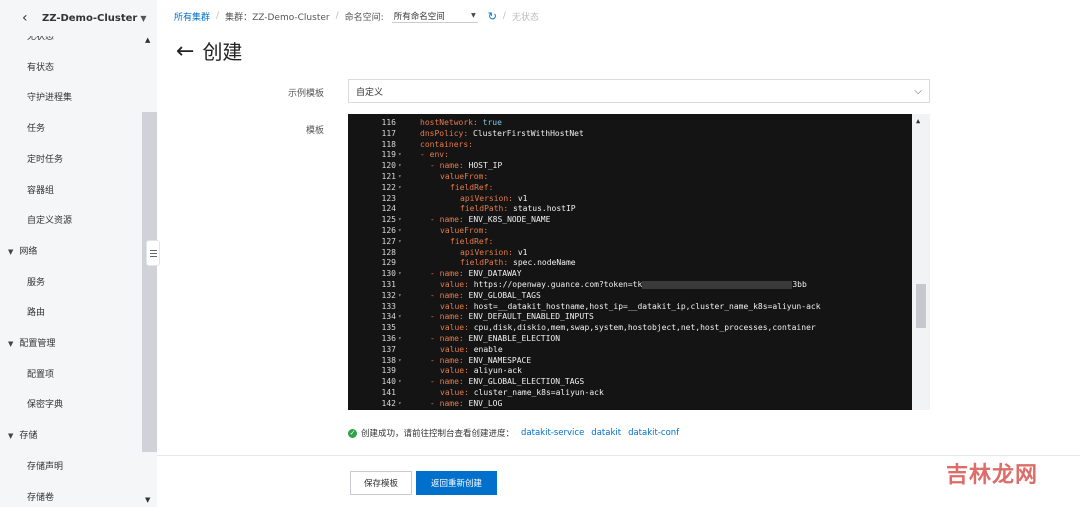 Image resolution: width=1080 pixels, height=507 pixels. I want to click on yaml-value: v1, so click(522, 252).